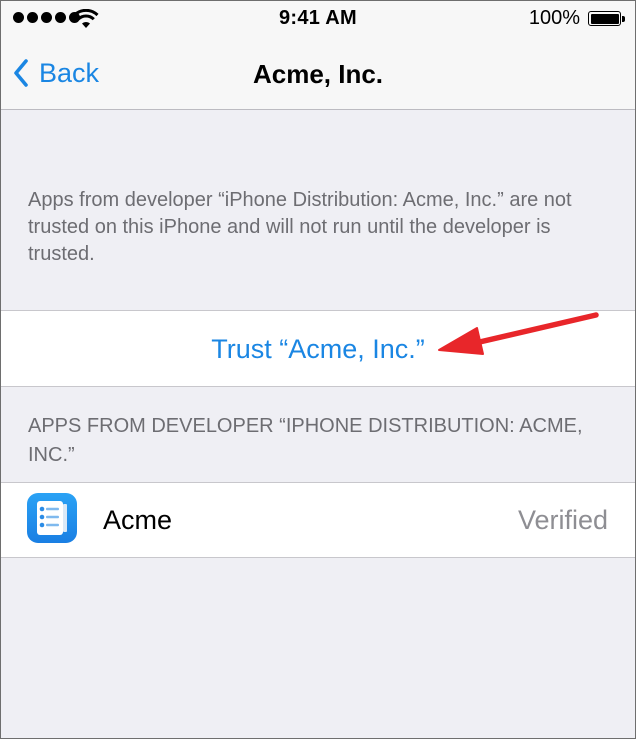 The height and width of the screenshot is (739, 636). I want to click on navigation-bar: Back Acme, Inc., so click(318, 73).